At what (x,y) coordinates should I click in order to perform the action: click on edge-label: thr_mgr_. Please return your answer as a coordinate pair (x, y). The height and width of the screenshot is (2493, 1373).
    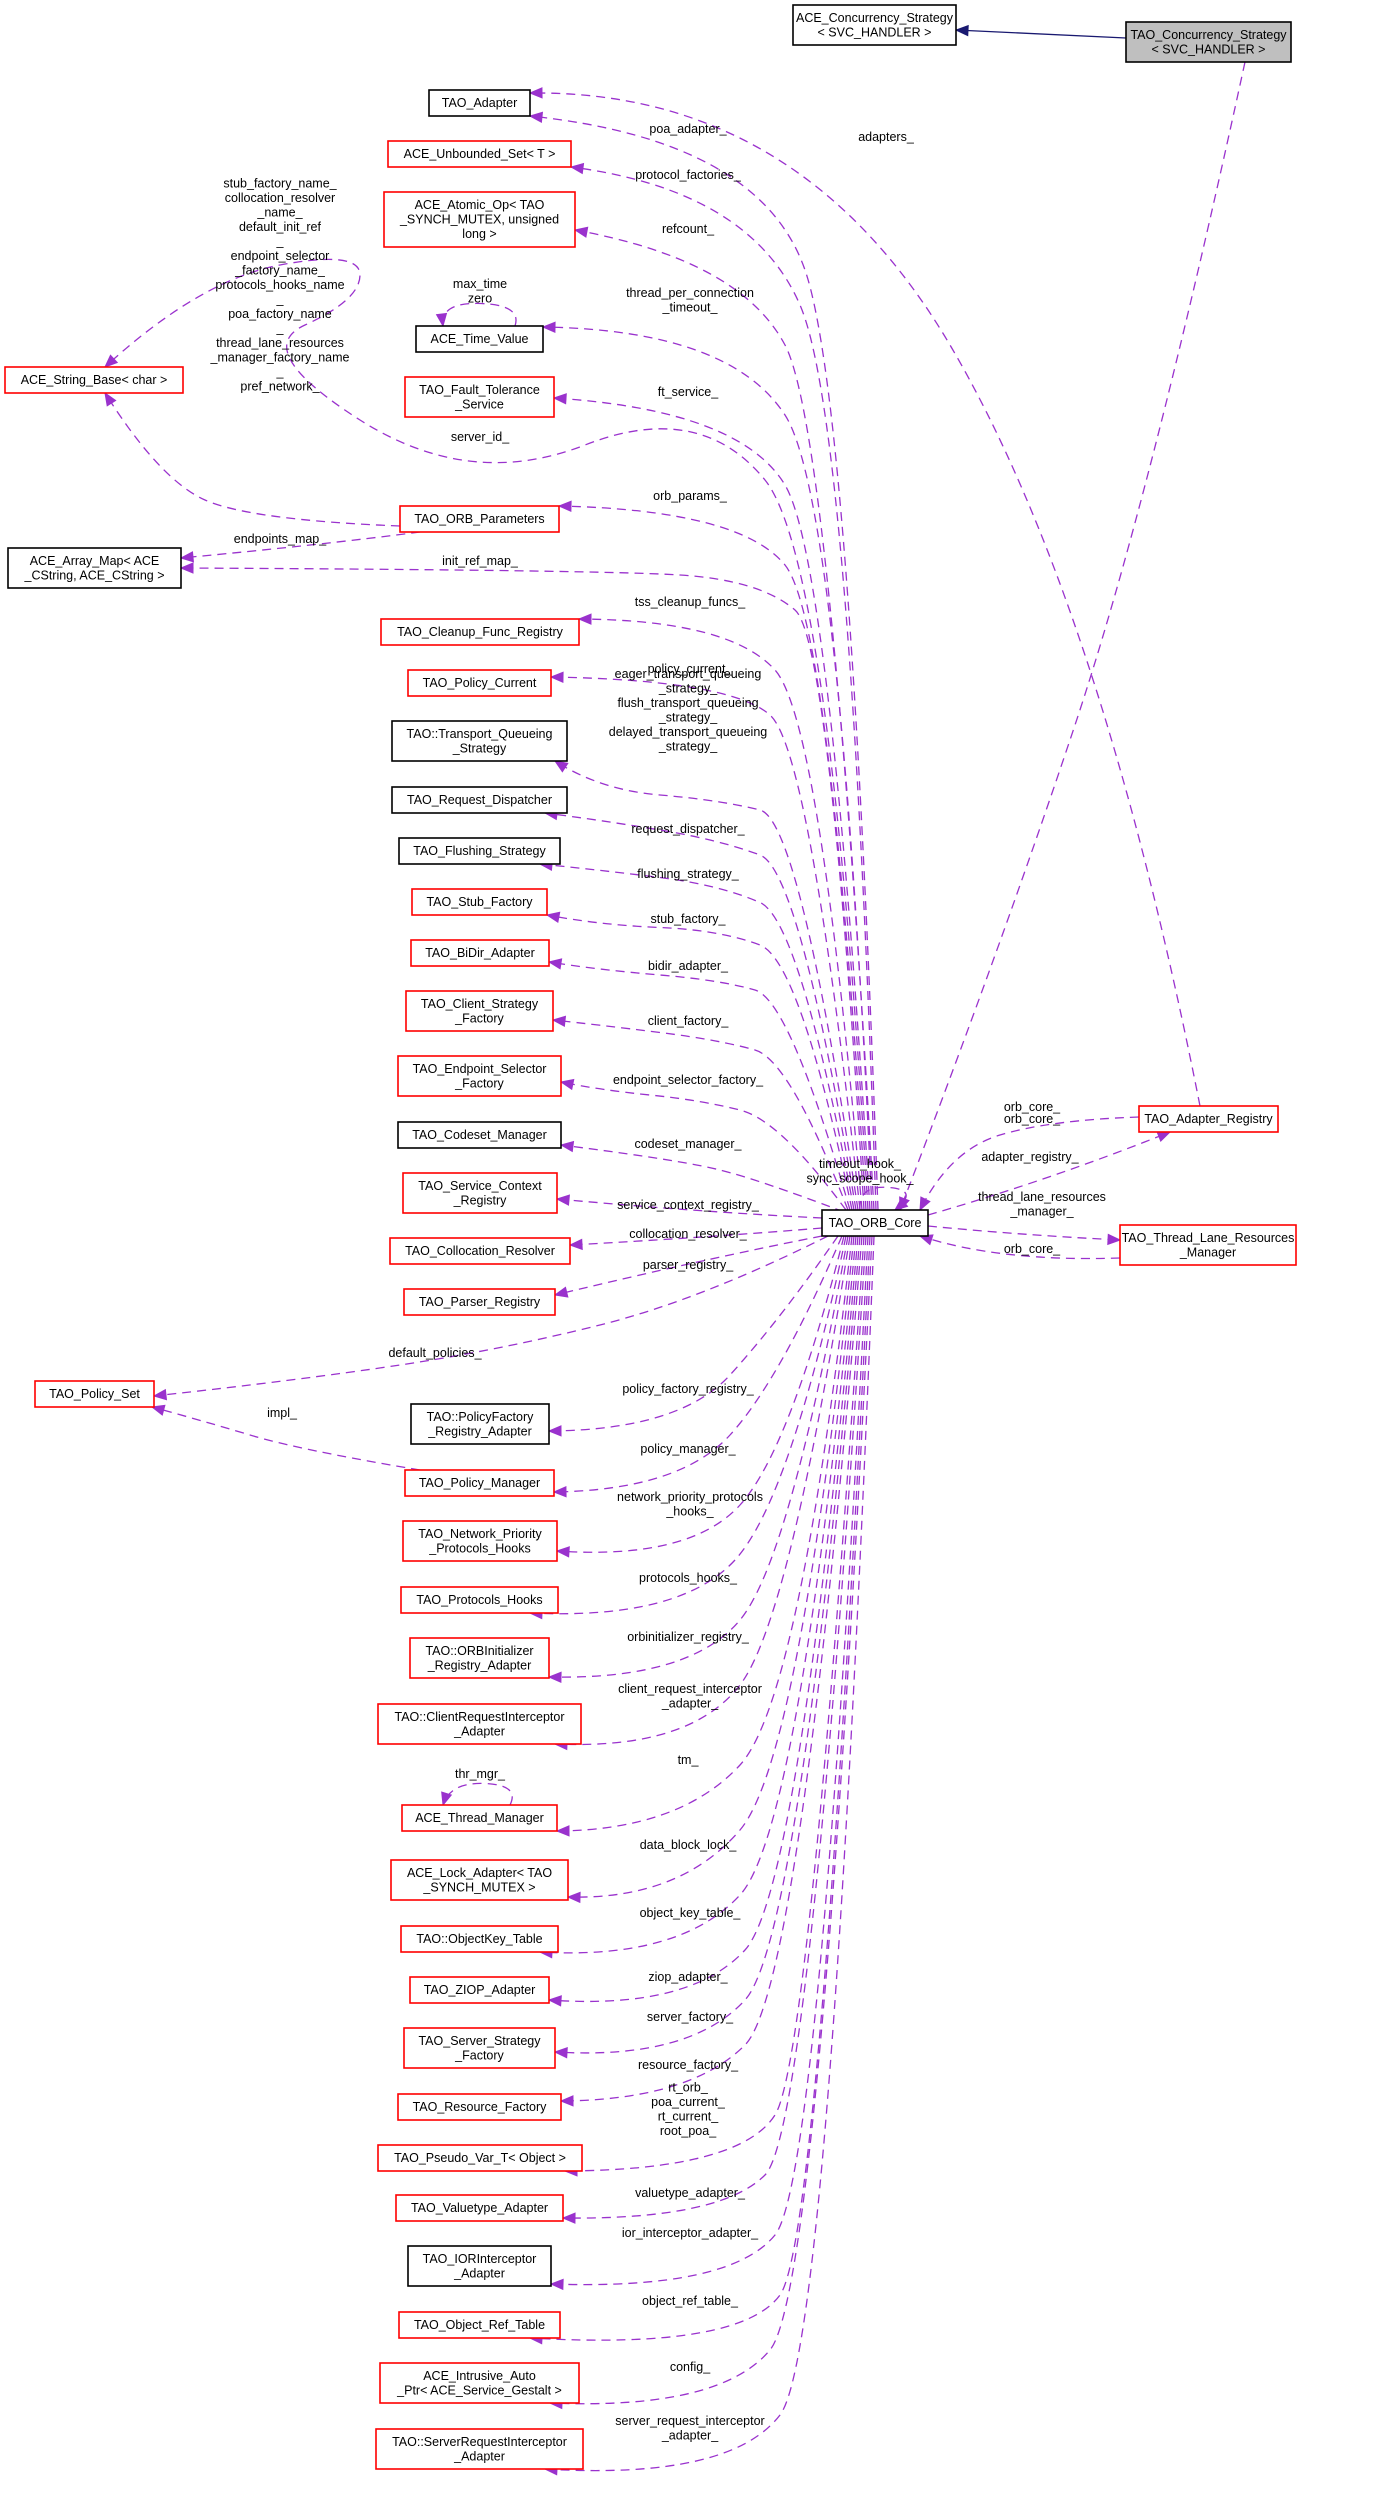
    Looking at the image, I should click on (480, 1774).